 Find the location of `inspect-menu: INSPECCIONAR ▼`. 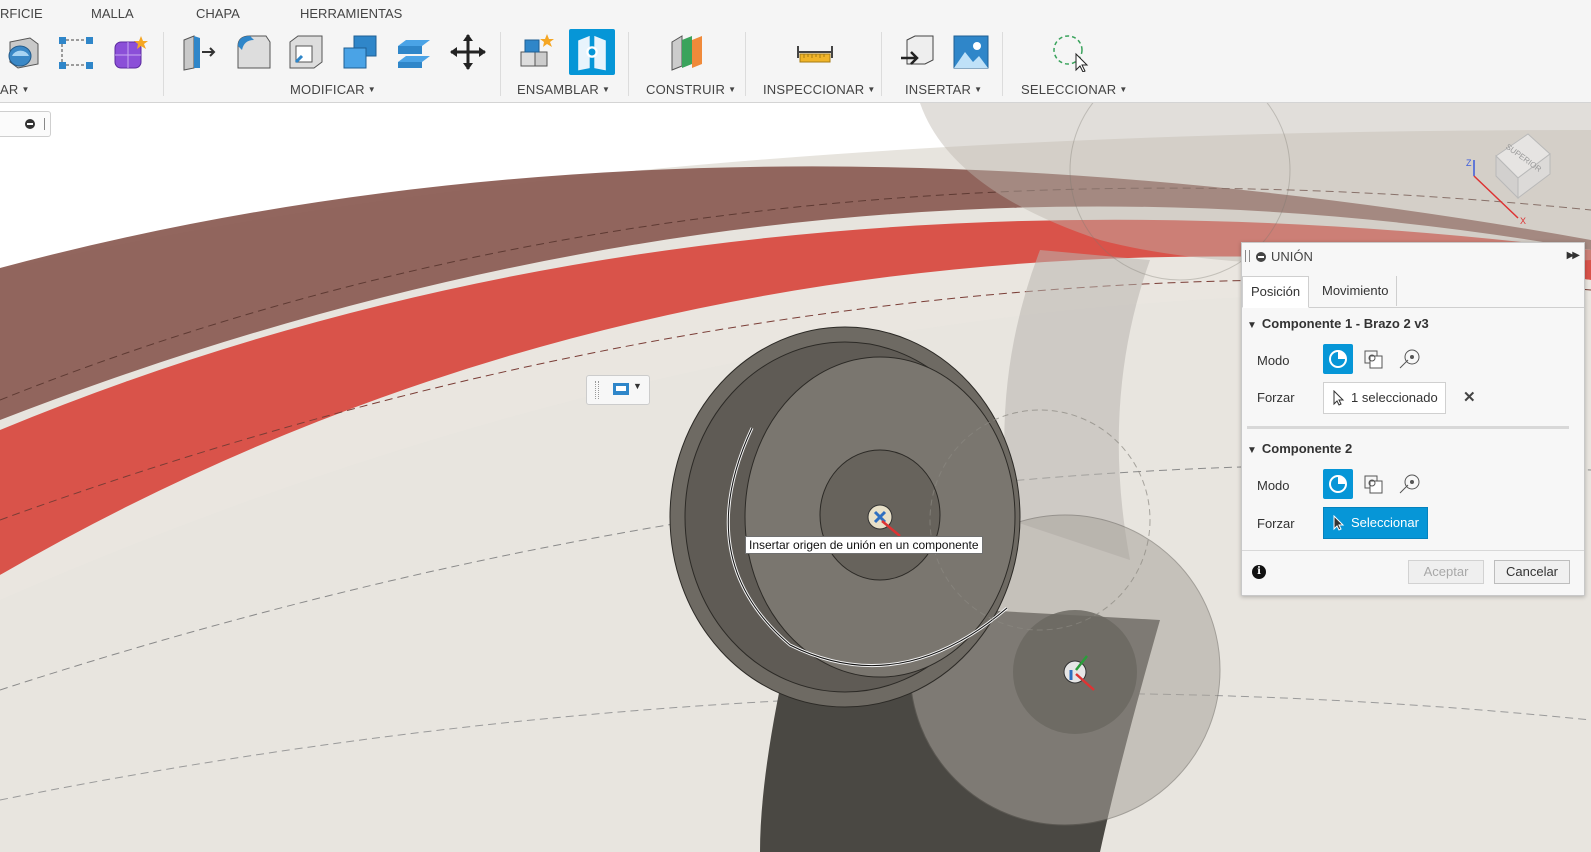

inspect-menu: INSPECCIONAR ▼ is located at coordinates (819, 89).